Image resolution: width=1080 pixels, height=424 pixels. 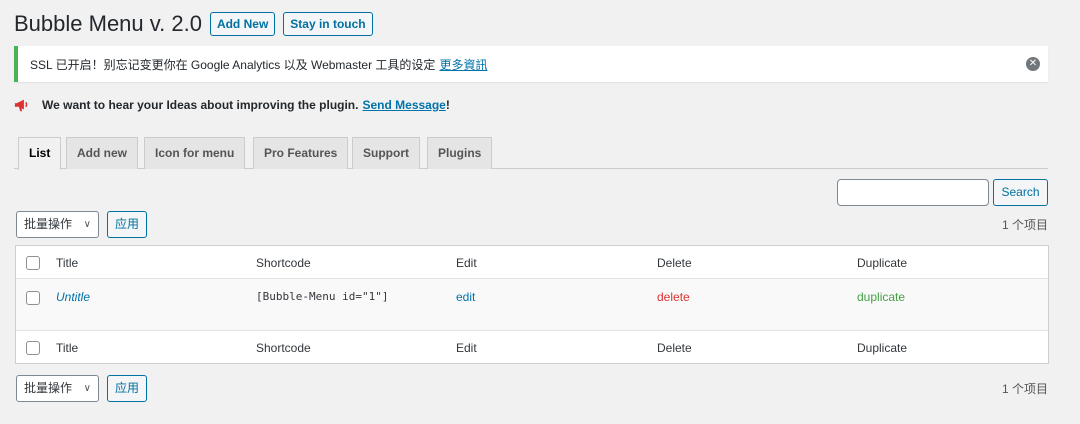 I want to click on table-header: Title Shortcode Edit Delete Duplicate, so click(x=532, y=262).